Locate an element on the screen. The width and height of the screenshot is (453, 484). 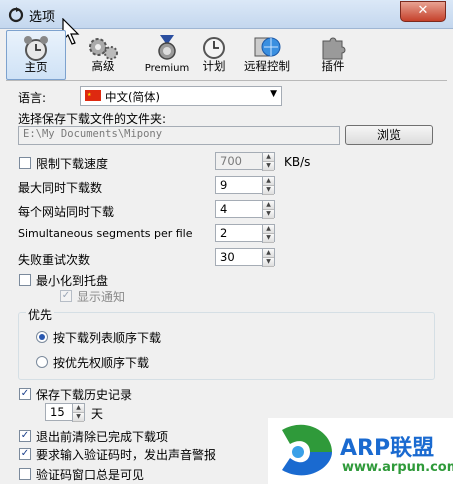
tab-premium: Premium is located at coordinates (167, 54).